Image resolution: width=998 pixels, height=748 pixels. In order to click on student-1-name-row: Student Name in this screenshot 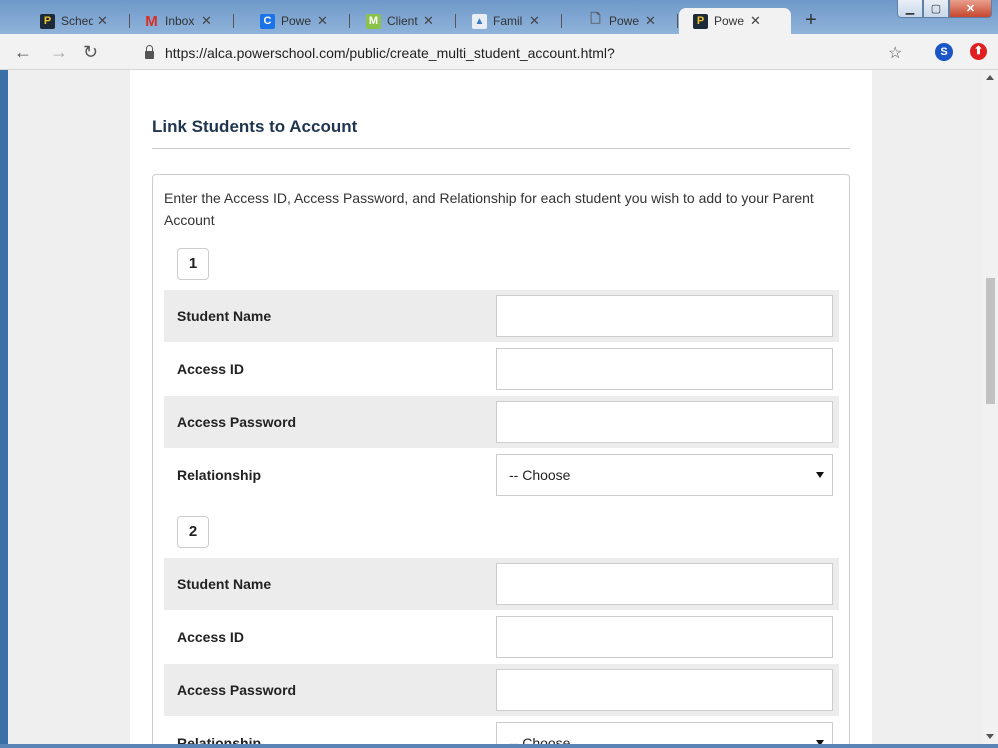, I will do `click(501, 316)`.